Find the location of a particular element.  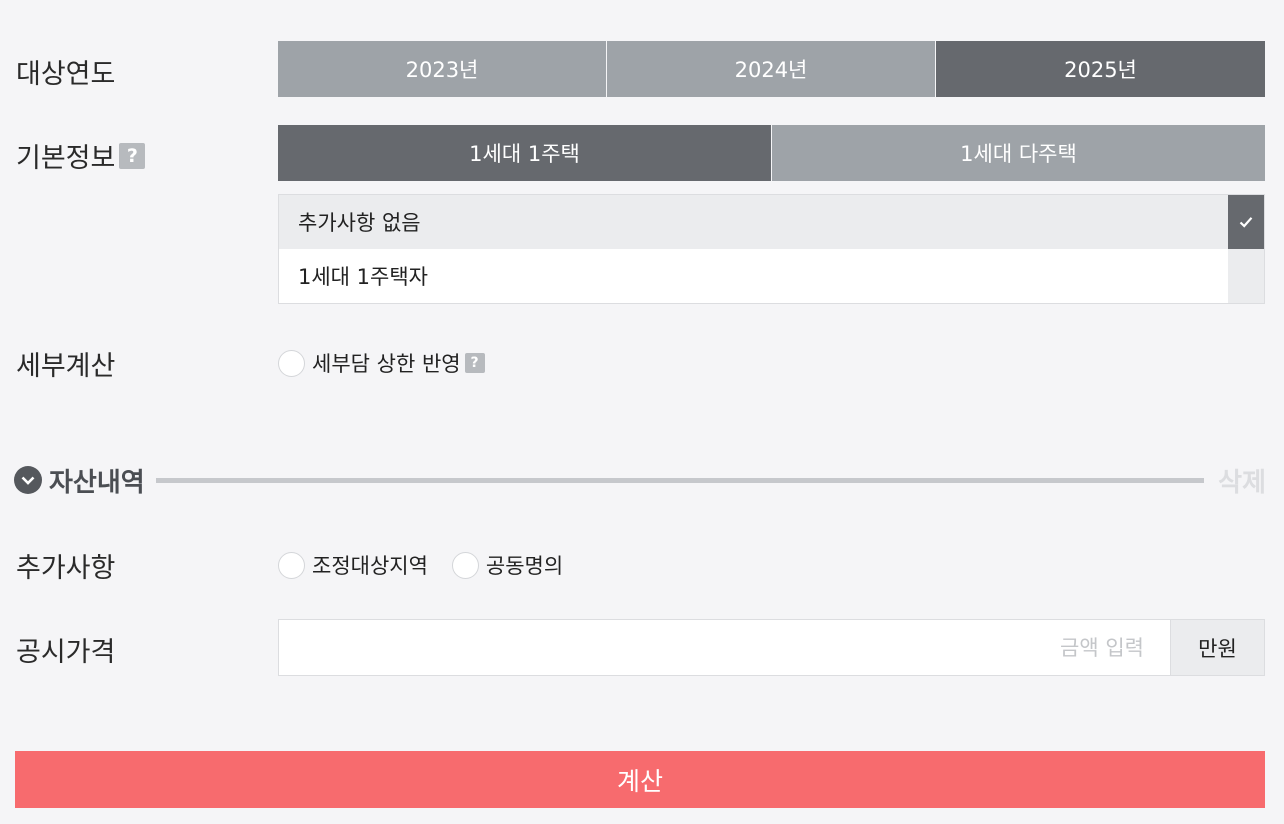

assets-section-header: 자산내역 삭제 is located at coordinates (640, 480).